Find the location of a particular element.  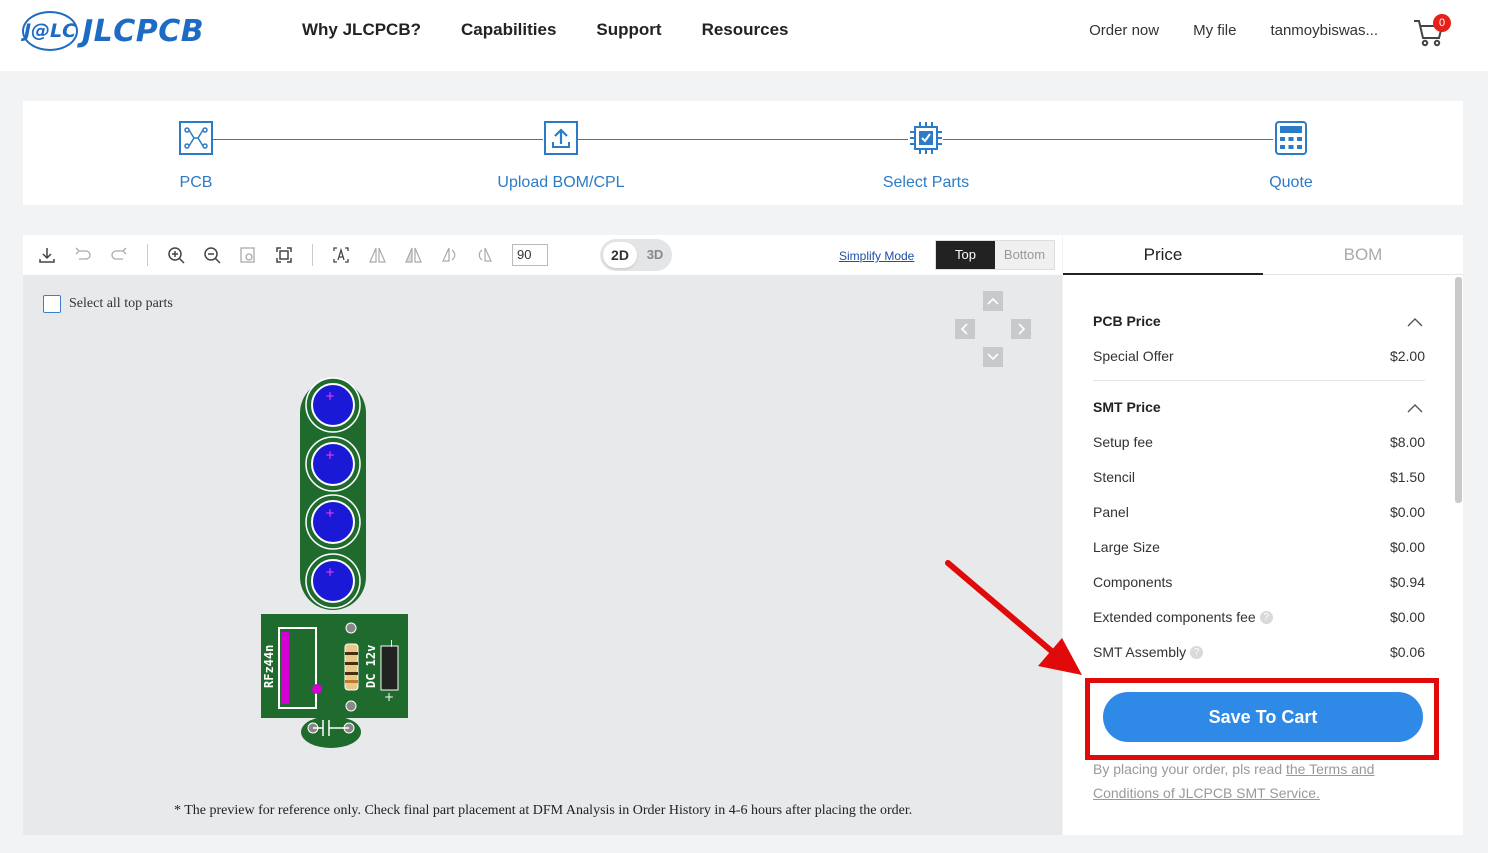

step-upload-bom-cpl: Upload BOM/CPL is located at coordinates (561, 156).